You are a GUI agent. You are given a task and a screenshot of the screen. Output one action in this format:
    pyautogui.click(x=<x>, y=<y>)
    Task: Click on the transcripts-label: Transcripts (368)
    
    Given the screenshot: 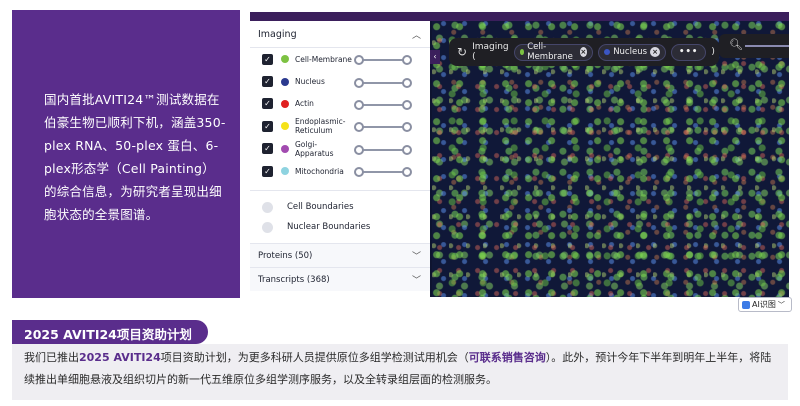 What is the action you would take?
    pyautogui.click(x=294, y=279)
    